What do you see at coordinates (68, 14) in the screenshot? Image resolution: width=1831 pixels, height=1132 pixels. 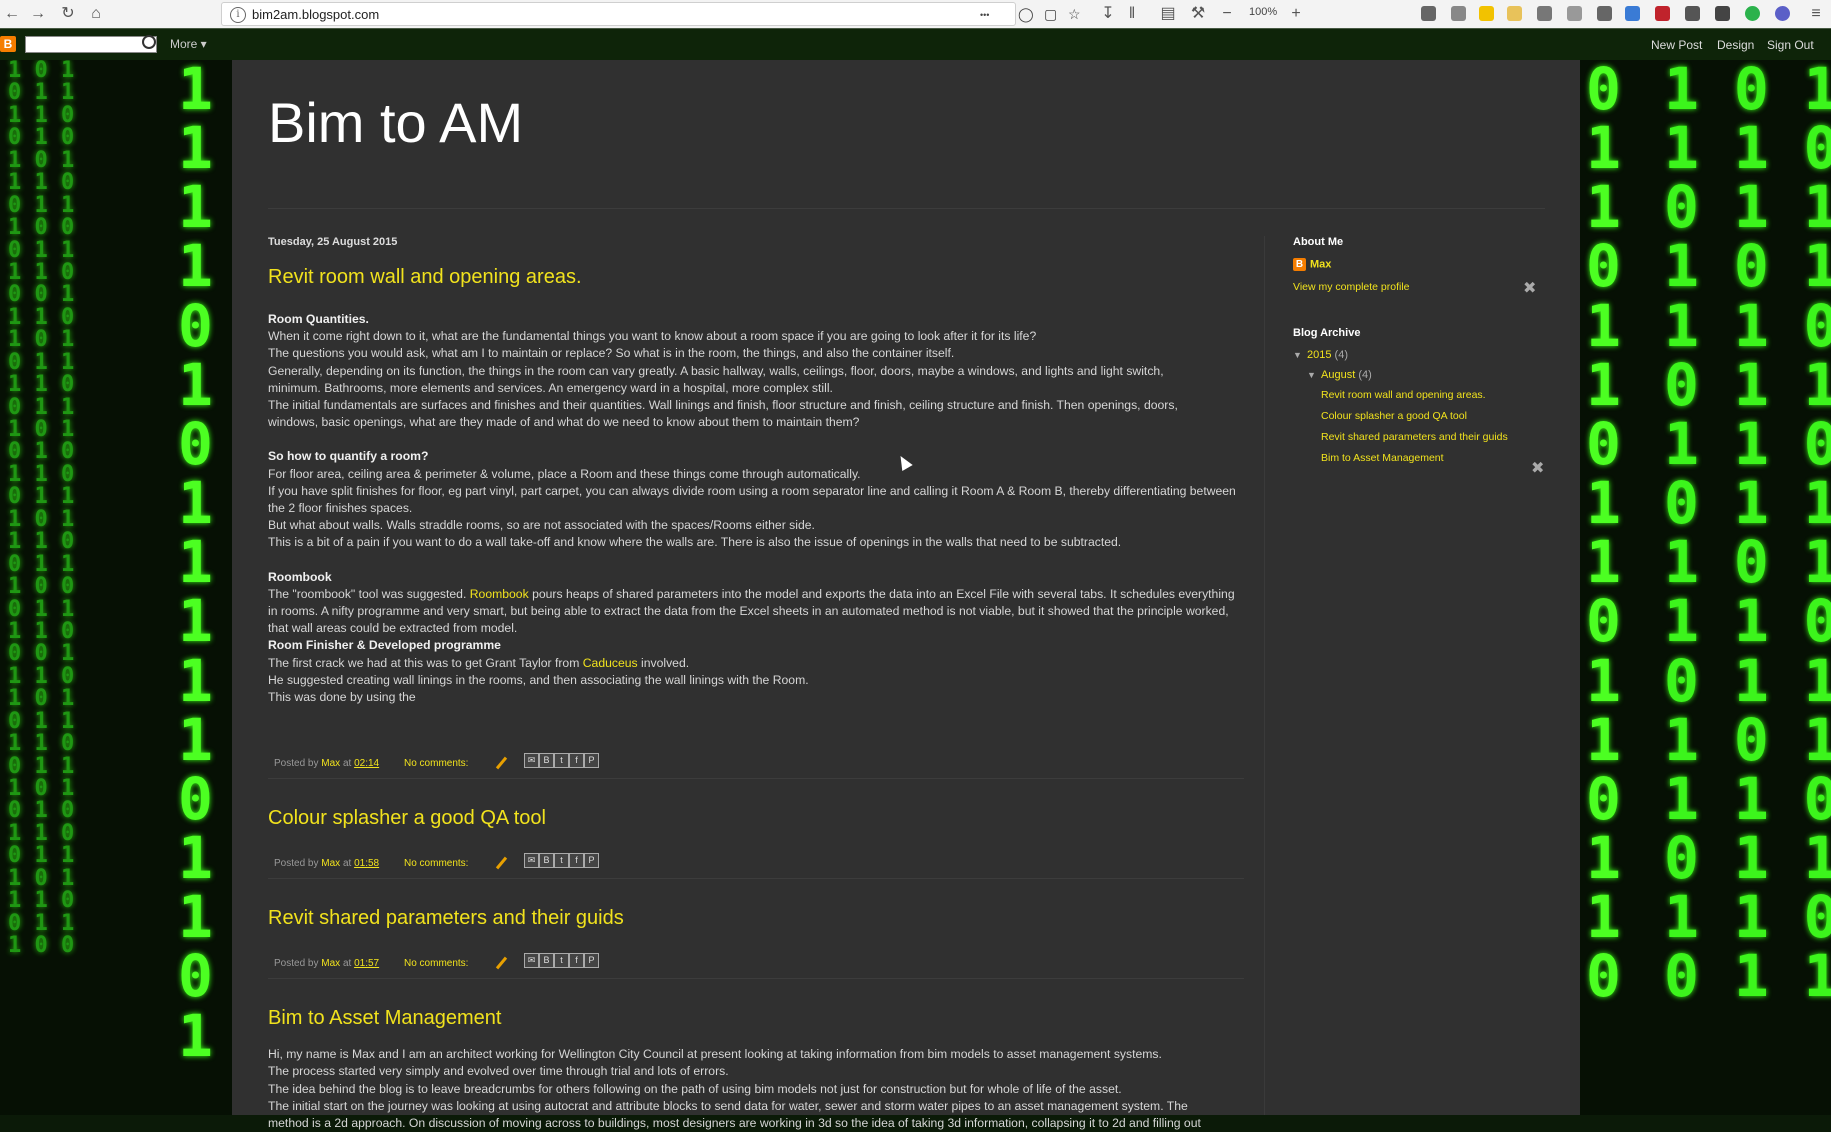 I see `reload-icon: ↻` at bounding box center [68, 14].